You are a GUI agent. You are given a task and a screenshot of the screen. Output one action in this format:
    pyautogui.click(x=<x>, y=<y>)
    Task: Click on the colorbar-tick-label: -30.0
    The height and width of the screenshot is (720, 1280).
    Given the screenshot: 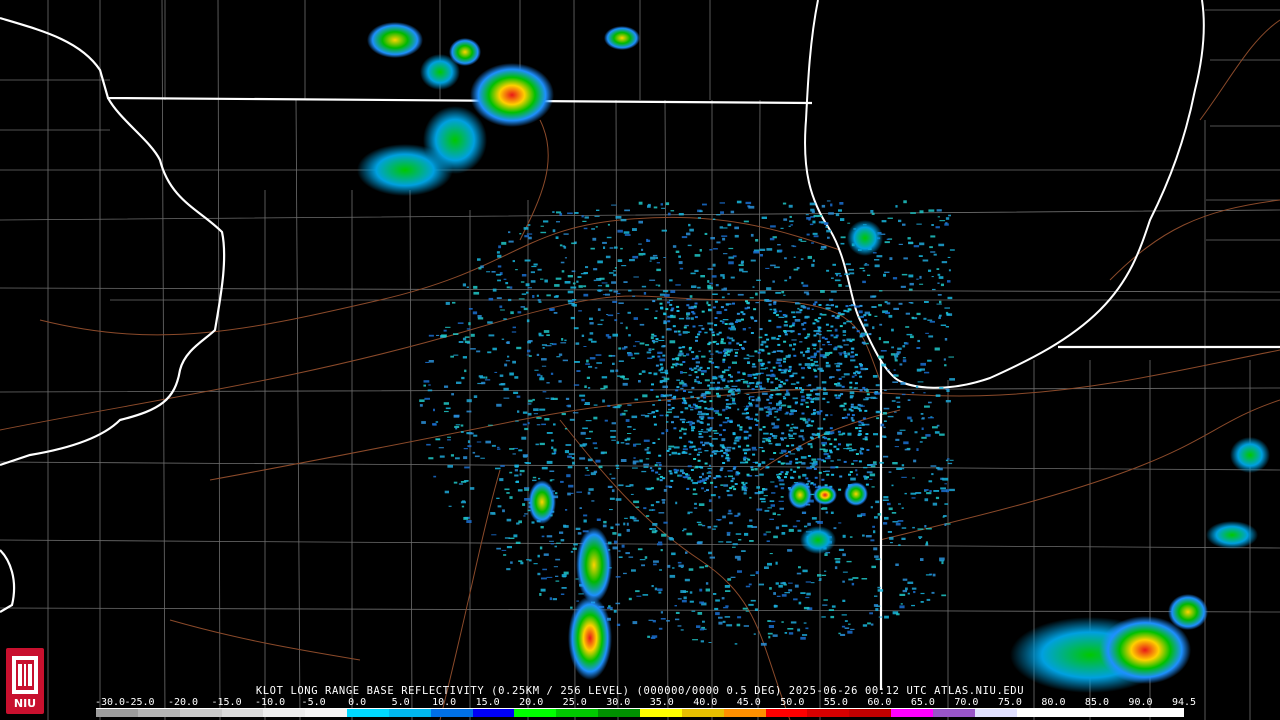 What is the action you would take?
    pyautogui.click(x=110, y=702)
    